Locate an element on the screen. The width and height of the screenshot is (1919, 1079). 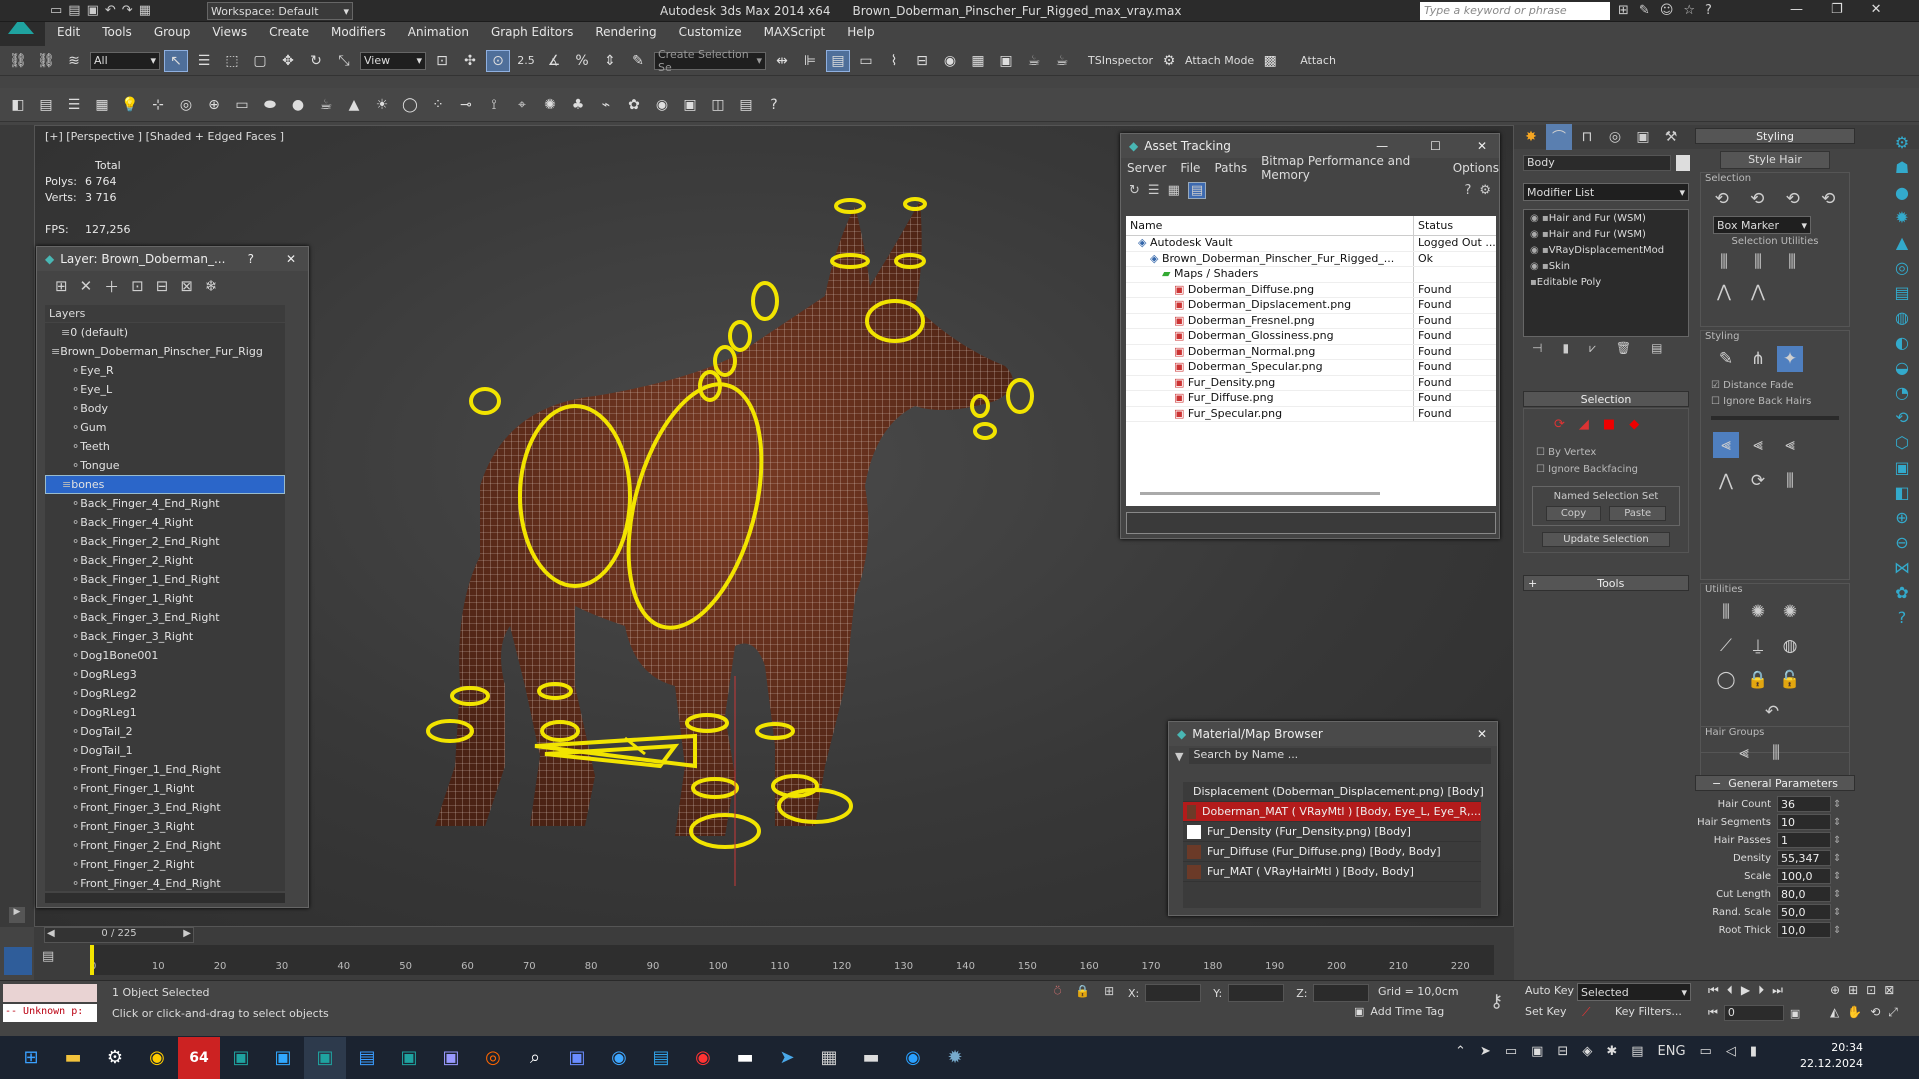
asset-menu-options: Options is located at coordinates (1476, 168).